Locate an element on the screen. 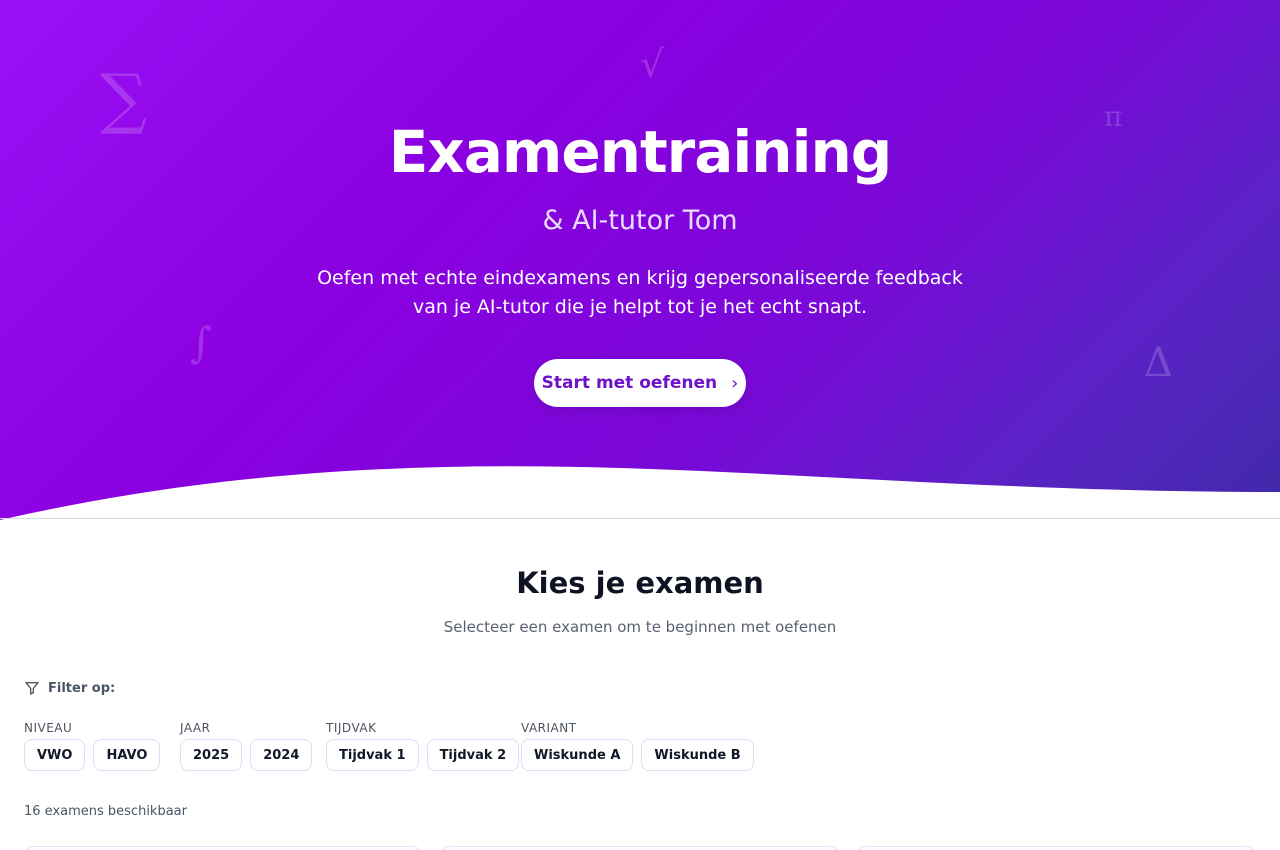 Image resolution: width=1280 pixels, height=850 pixels. hero-bottom-border is located at coordinates (640, 518).